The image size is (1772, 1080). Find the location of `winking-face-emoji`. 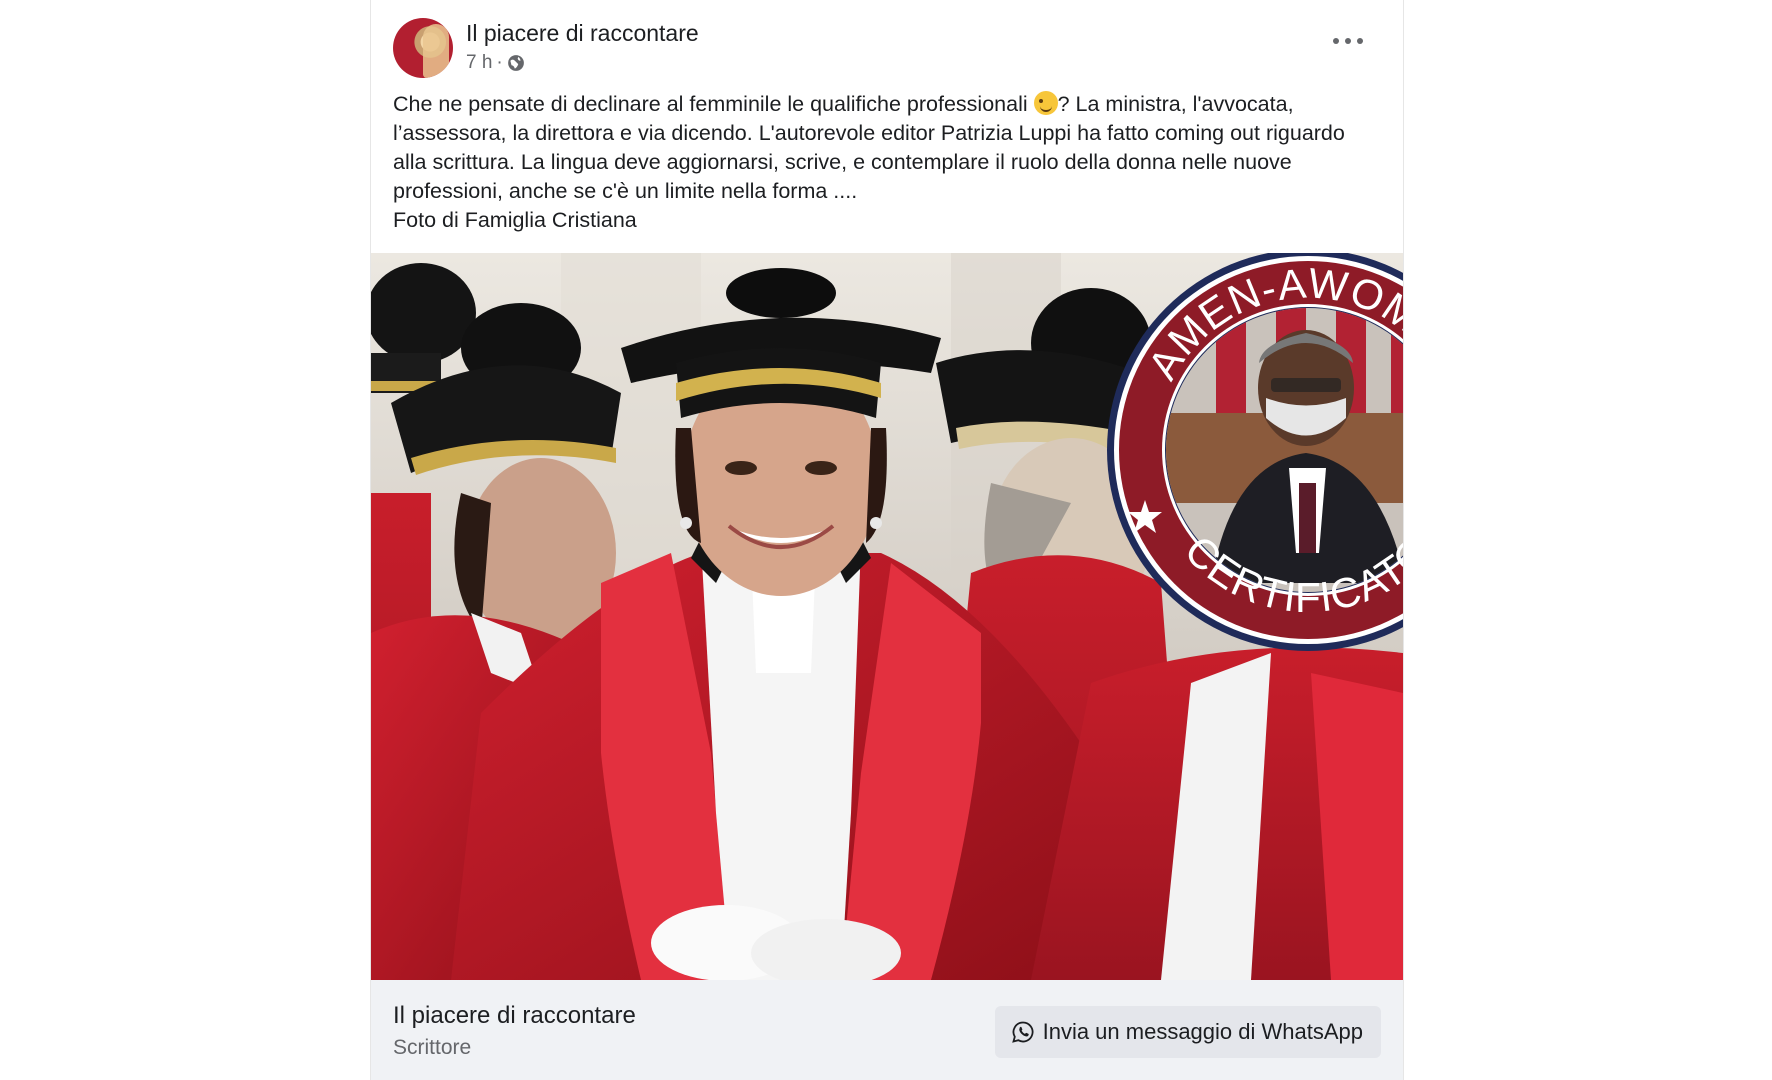

winking-face-emoji is located at coordinates (1045, 103).